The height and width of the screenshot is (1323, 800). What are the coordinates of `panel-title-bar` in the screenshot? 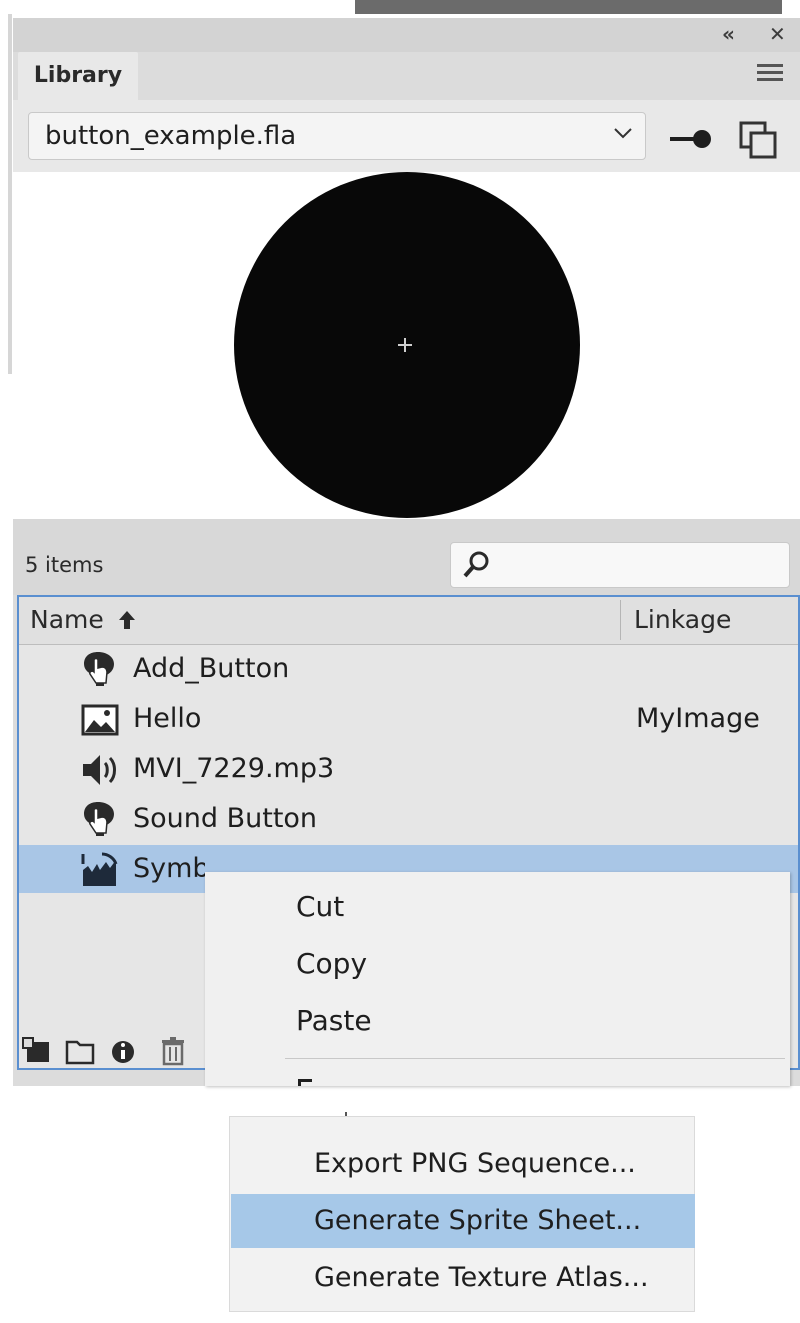 It's located at (406, 35).